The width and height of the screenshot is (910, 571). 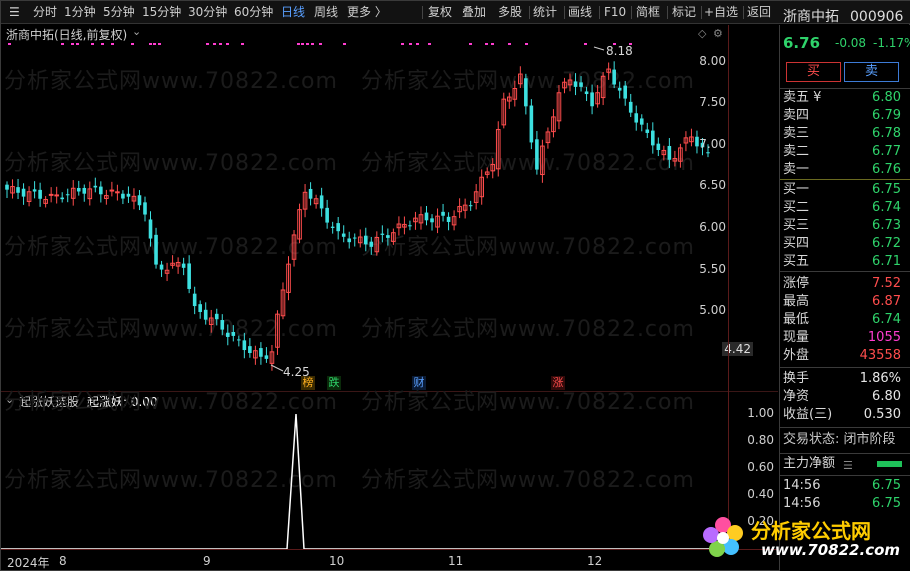 I want to click on trade-status: 交易状态: 闭市阶段, so click(x=839, y=439).